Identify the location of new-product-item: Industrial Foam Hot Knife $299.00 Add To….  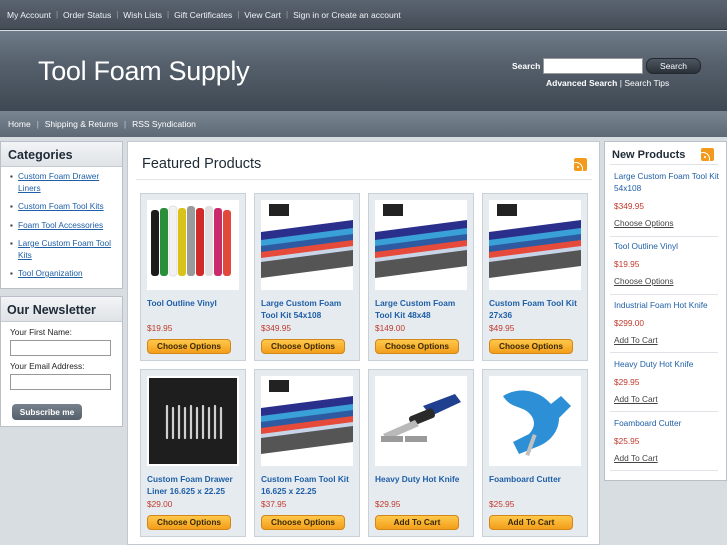
(668, 322).